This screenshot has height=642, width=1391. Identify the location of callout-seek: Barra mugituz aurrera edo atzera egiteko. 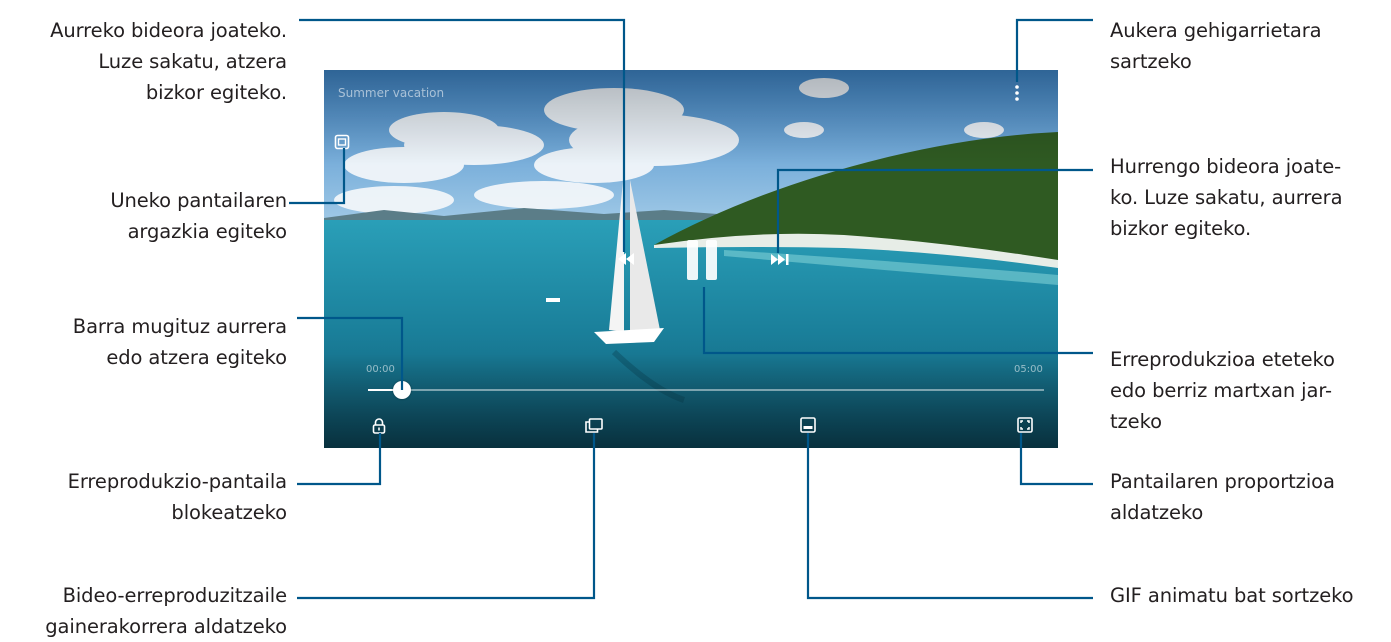
(180, 342).